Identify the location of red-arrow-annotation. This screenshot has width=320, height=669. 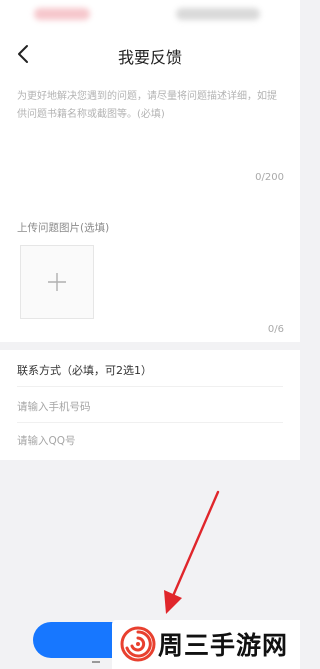
(192, 552).